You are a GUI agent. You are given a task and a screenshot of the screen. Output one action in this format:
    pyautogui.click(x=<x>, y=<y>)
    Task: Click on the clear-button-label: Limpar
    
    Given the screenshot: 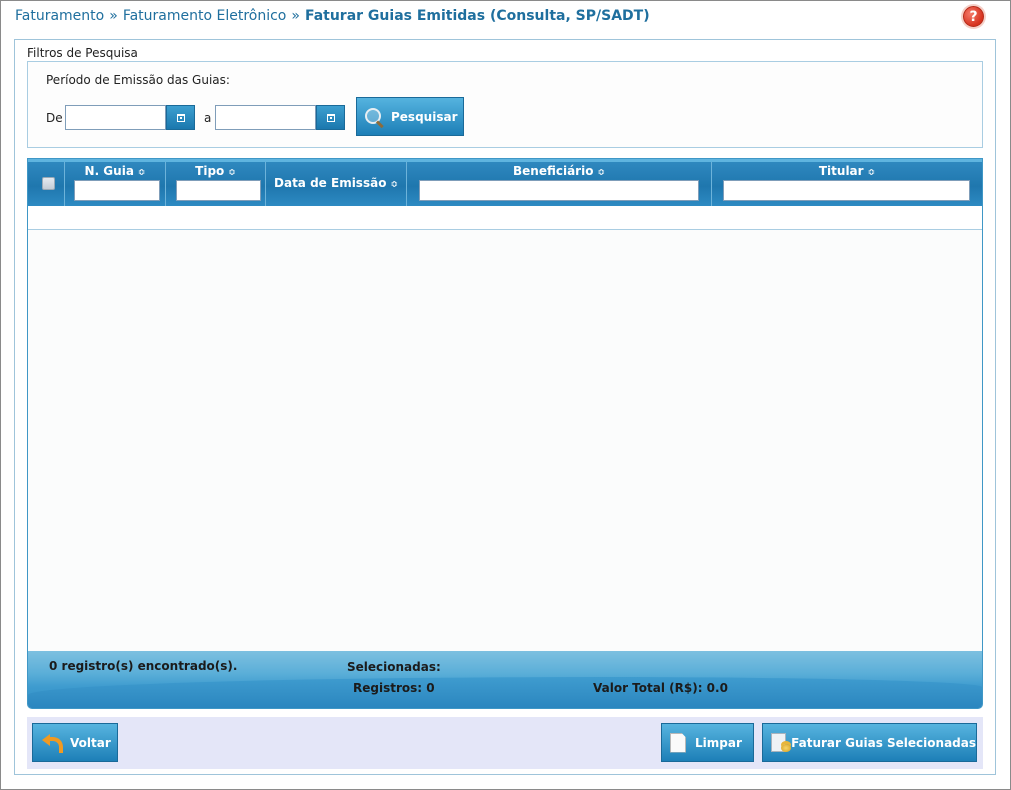 What is the action you would take?
    pyautogui.click(x=718, y=742)
    